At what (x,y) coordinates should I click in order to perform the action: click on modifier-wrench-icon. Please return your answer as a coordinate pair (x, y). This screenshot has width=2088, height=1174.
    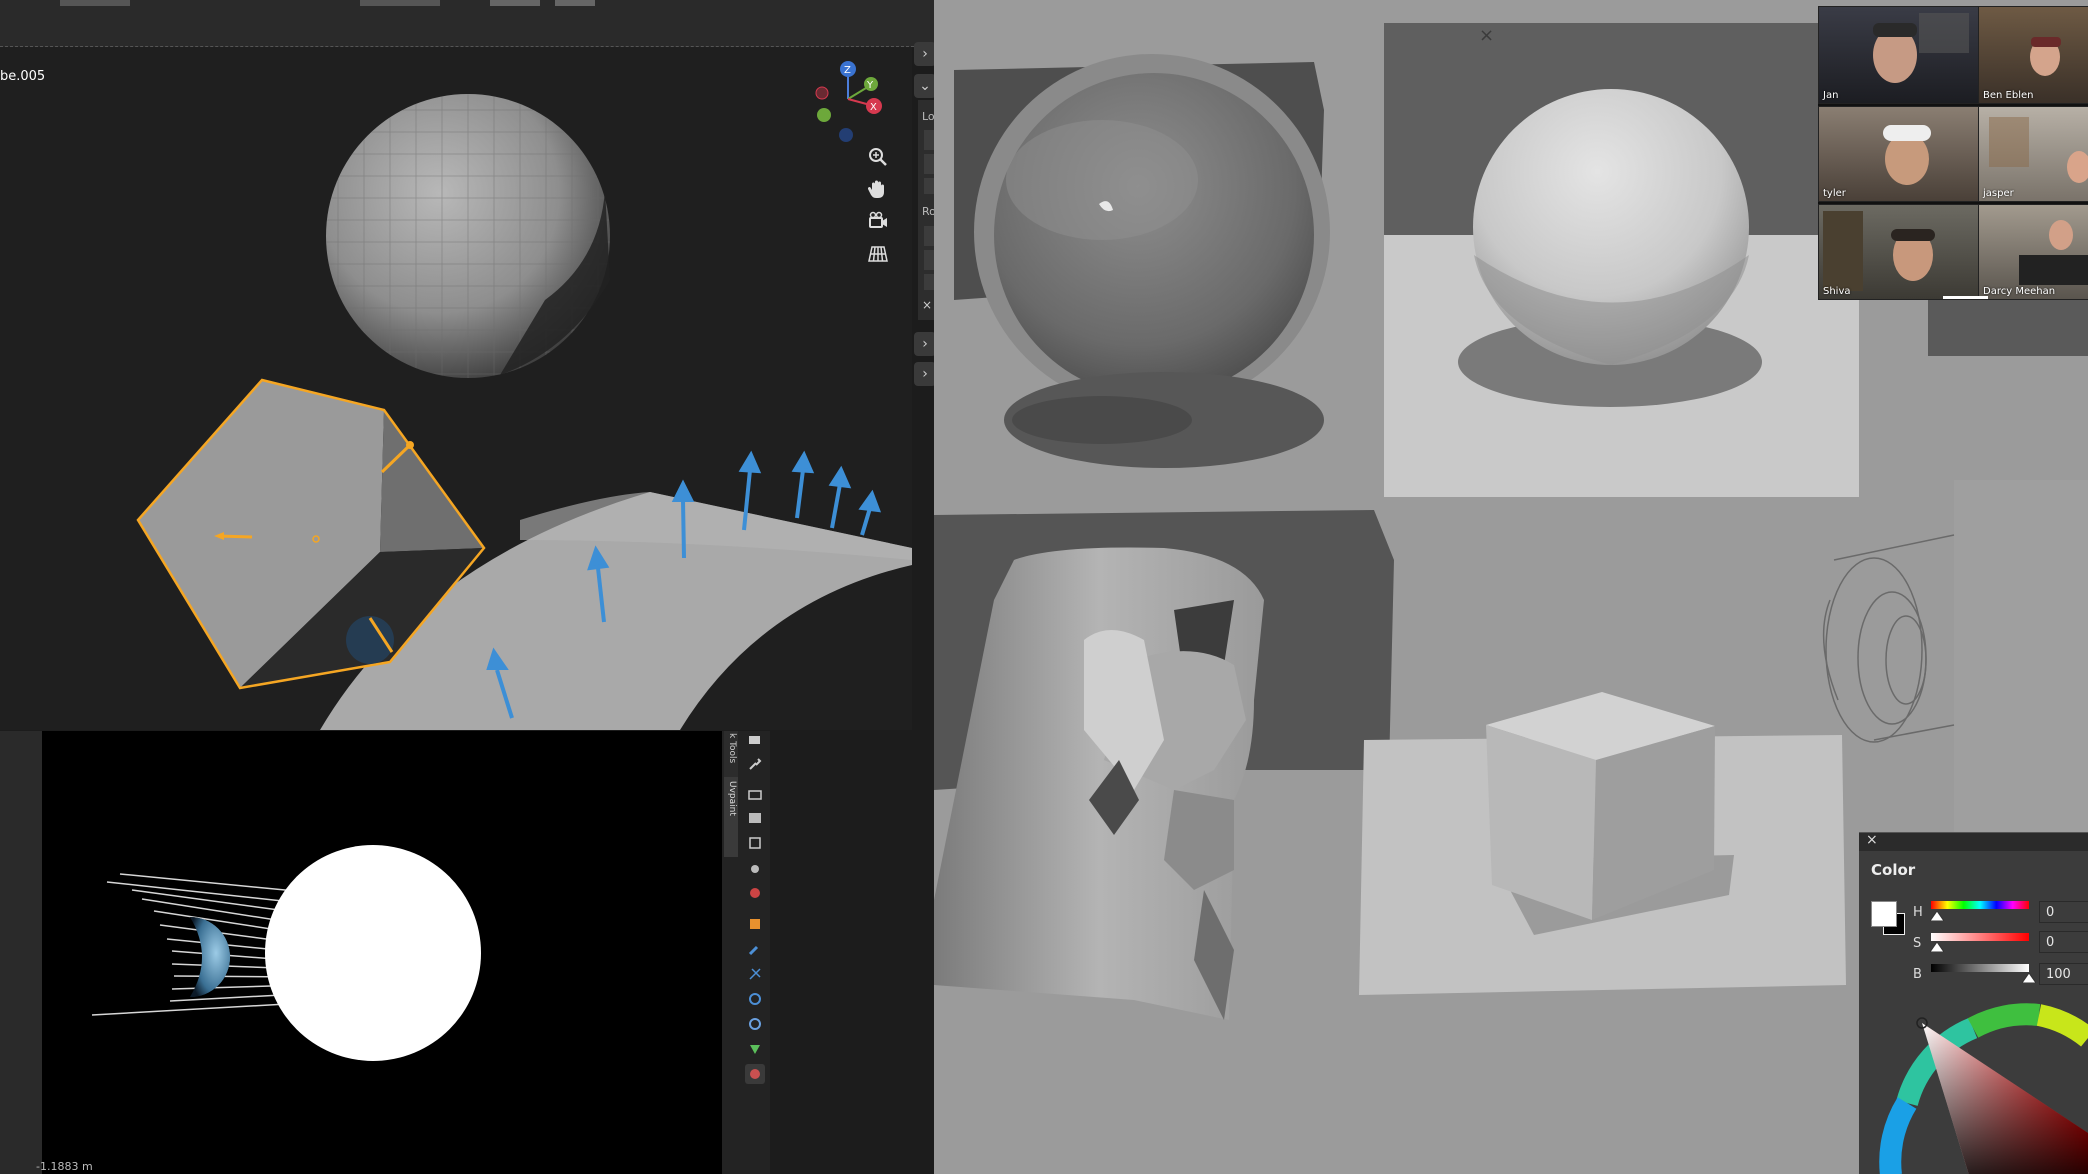
    Looking at the image, I should click on (755, 949).